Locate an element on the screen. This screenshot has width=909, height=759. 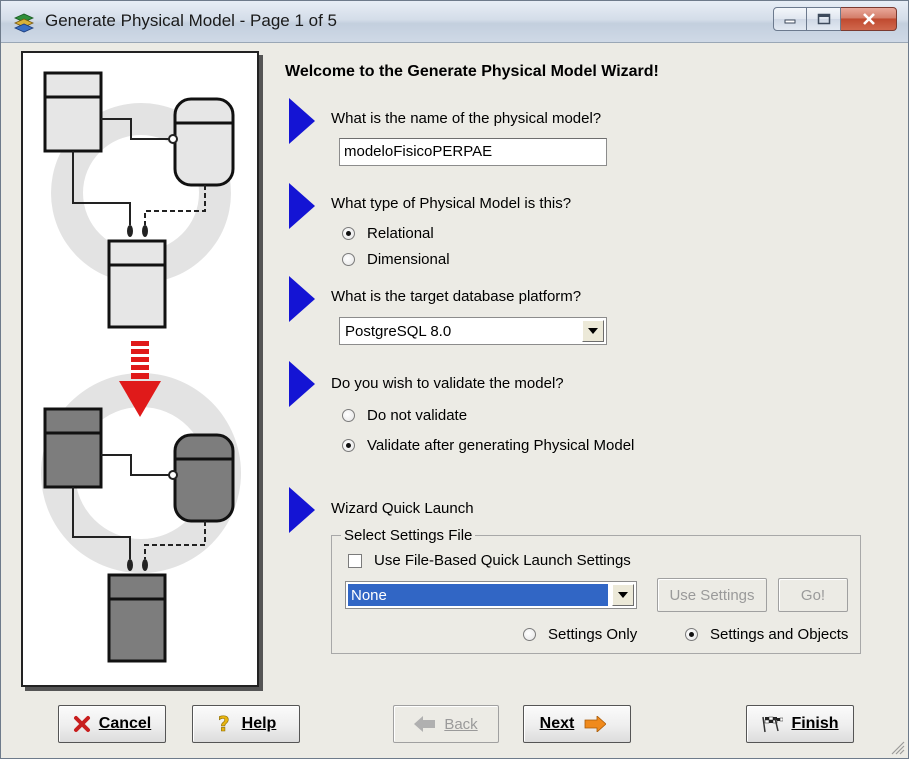
radio-validate-after-label: Validate after generating Physical Model is located at coordinates (501, 445).